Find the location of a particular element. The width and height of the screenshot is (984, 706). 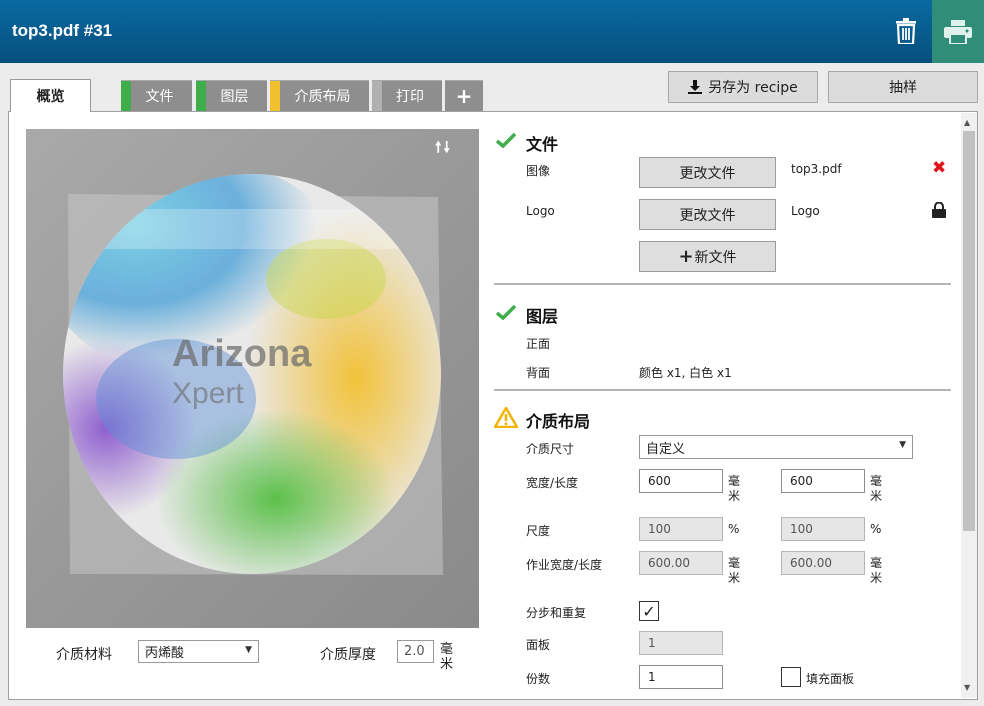

length-input: 600 is located at coordinates (823, 481).